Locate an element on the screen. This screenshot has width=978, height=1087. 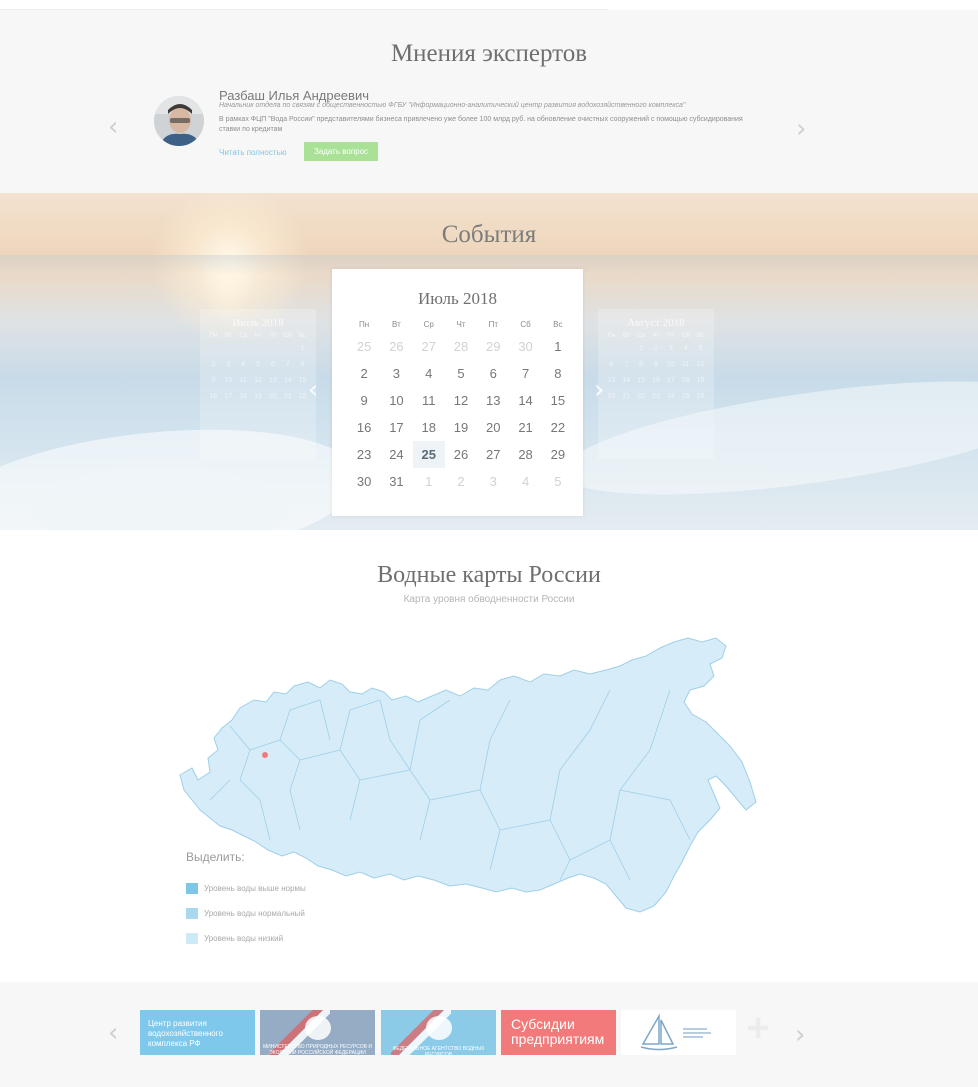
ask-question-button: Задать вопрос is located at coordinates (341, 151).